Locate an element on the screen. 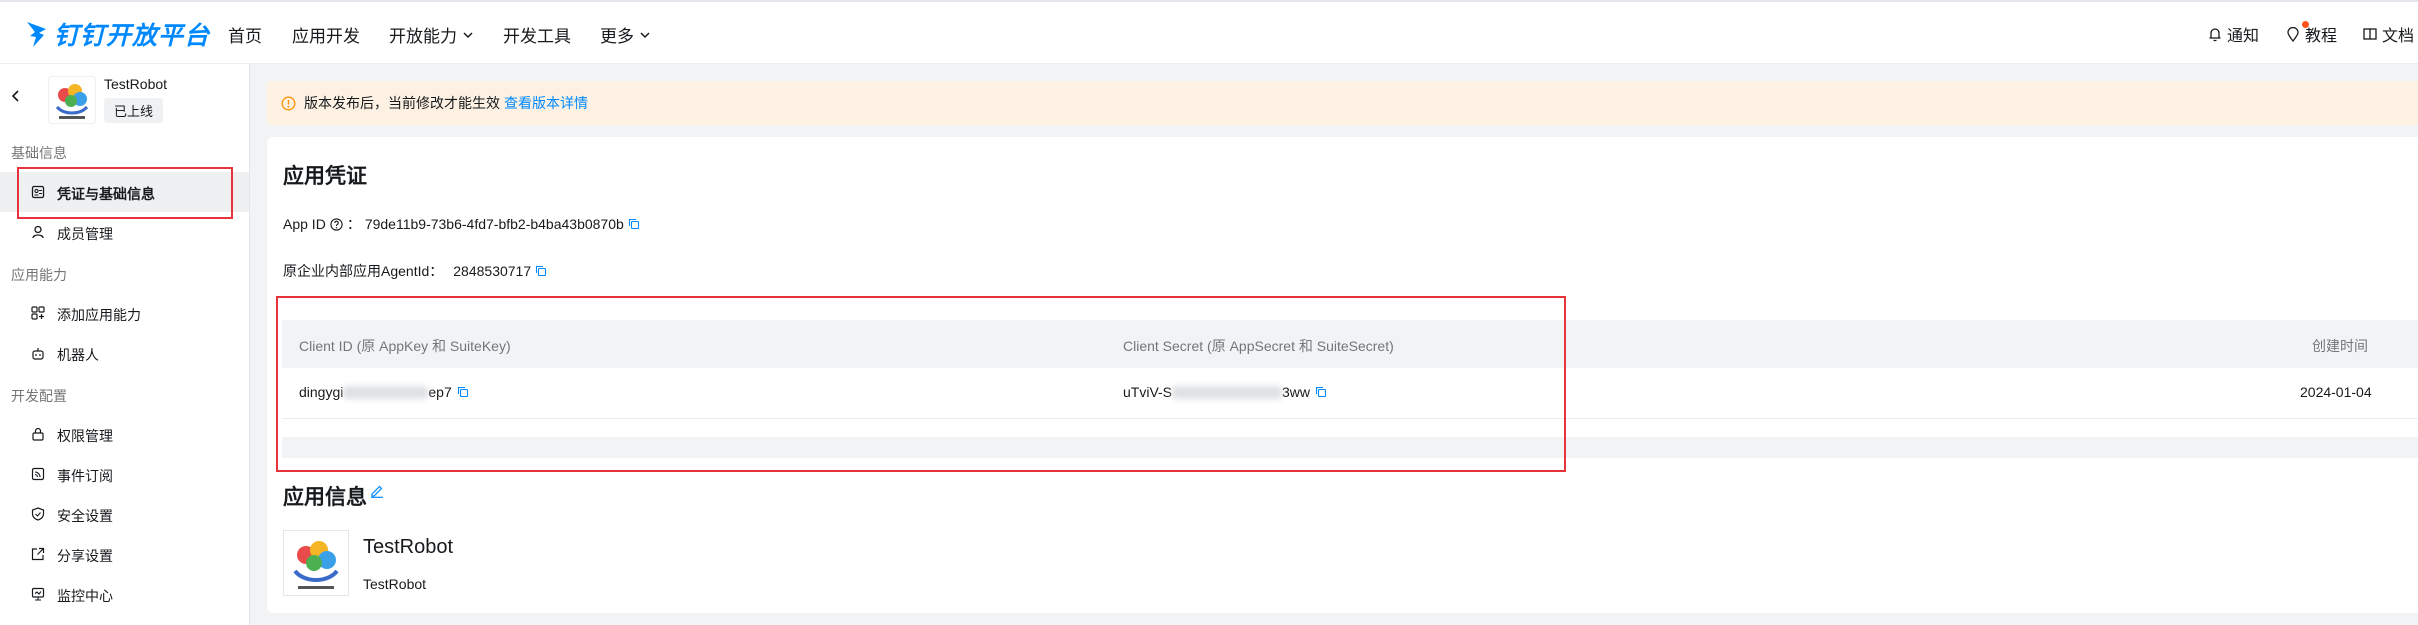 The image size is (2418, 625). group-dev-config: 开发配置 is located at coordinates (39, 396).